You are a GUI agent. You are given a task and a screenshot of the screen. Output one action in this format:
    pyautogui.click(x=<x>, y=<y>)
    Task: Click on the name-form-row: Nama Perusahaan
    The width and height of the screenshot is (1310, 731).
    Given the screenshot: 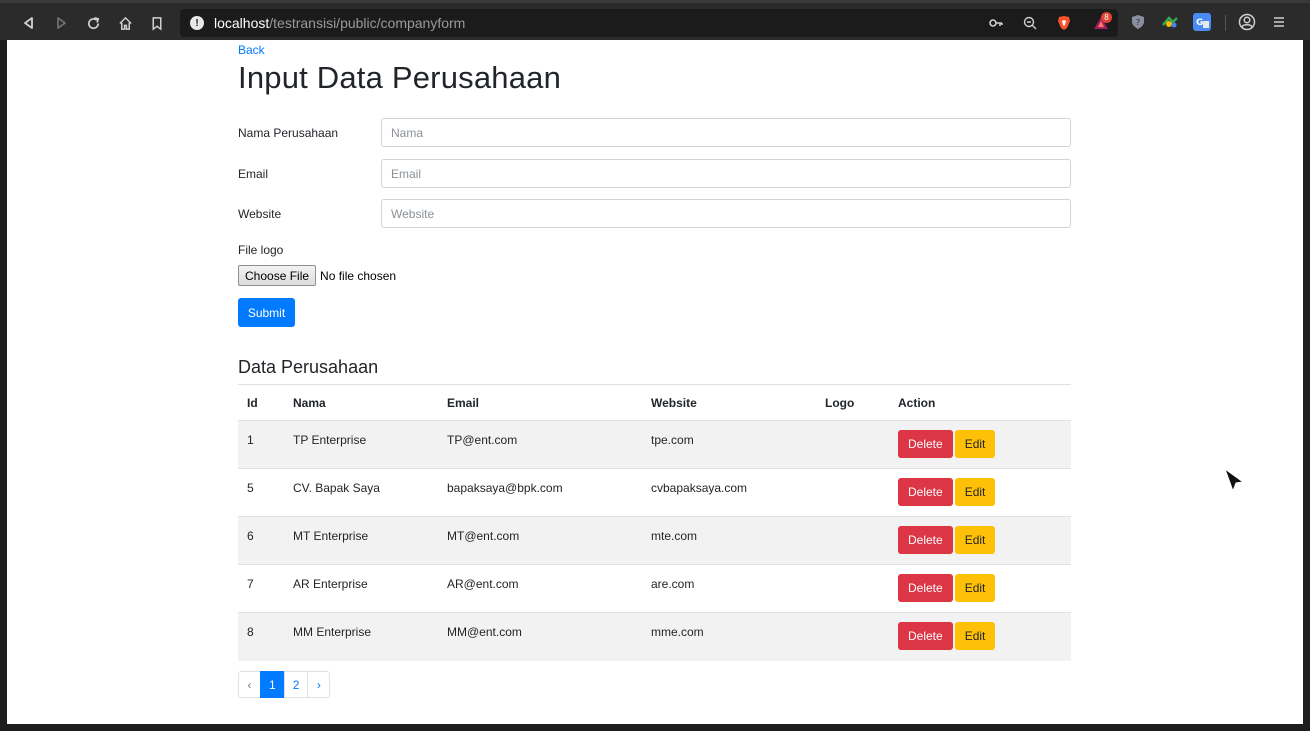 What is the action you would take?
    pyautogui.click(x=654, y=132)
    